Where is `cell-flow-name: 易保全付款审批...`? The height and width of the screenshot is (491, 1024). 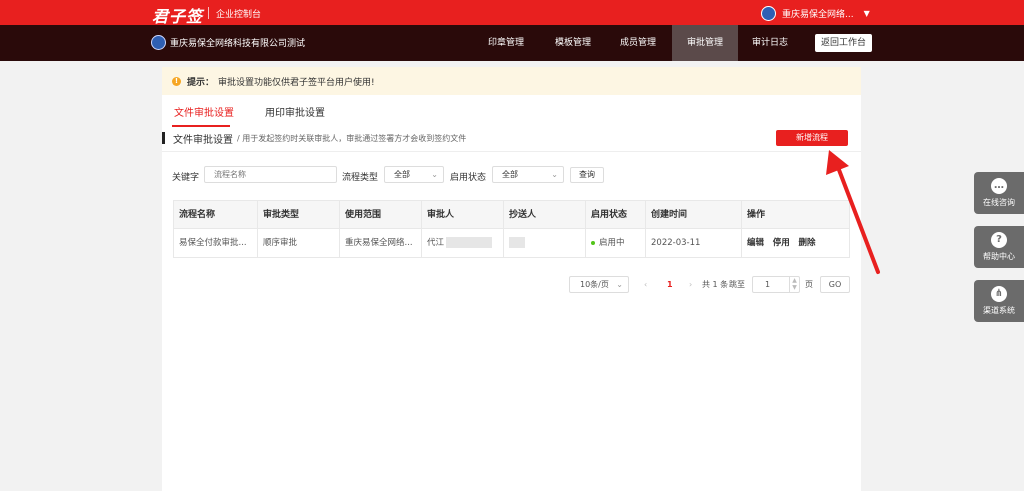
cell-flow-name: 易保全付款审批... is located at coordinates (216, 243).